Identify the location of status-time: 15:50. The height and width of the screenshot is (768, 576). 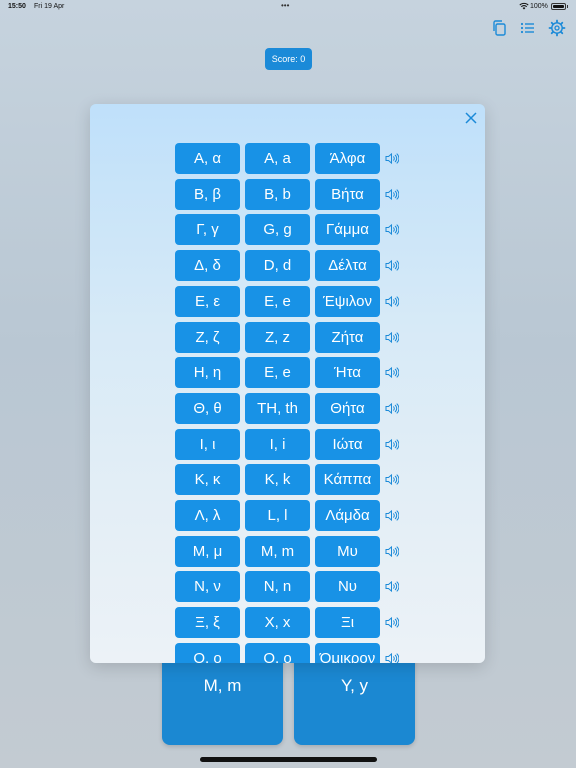
(17, 6).